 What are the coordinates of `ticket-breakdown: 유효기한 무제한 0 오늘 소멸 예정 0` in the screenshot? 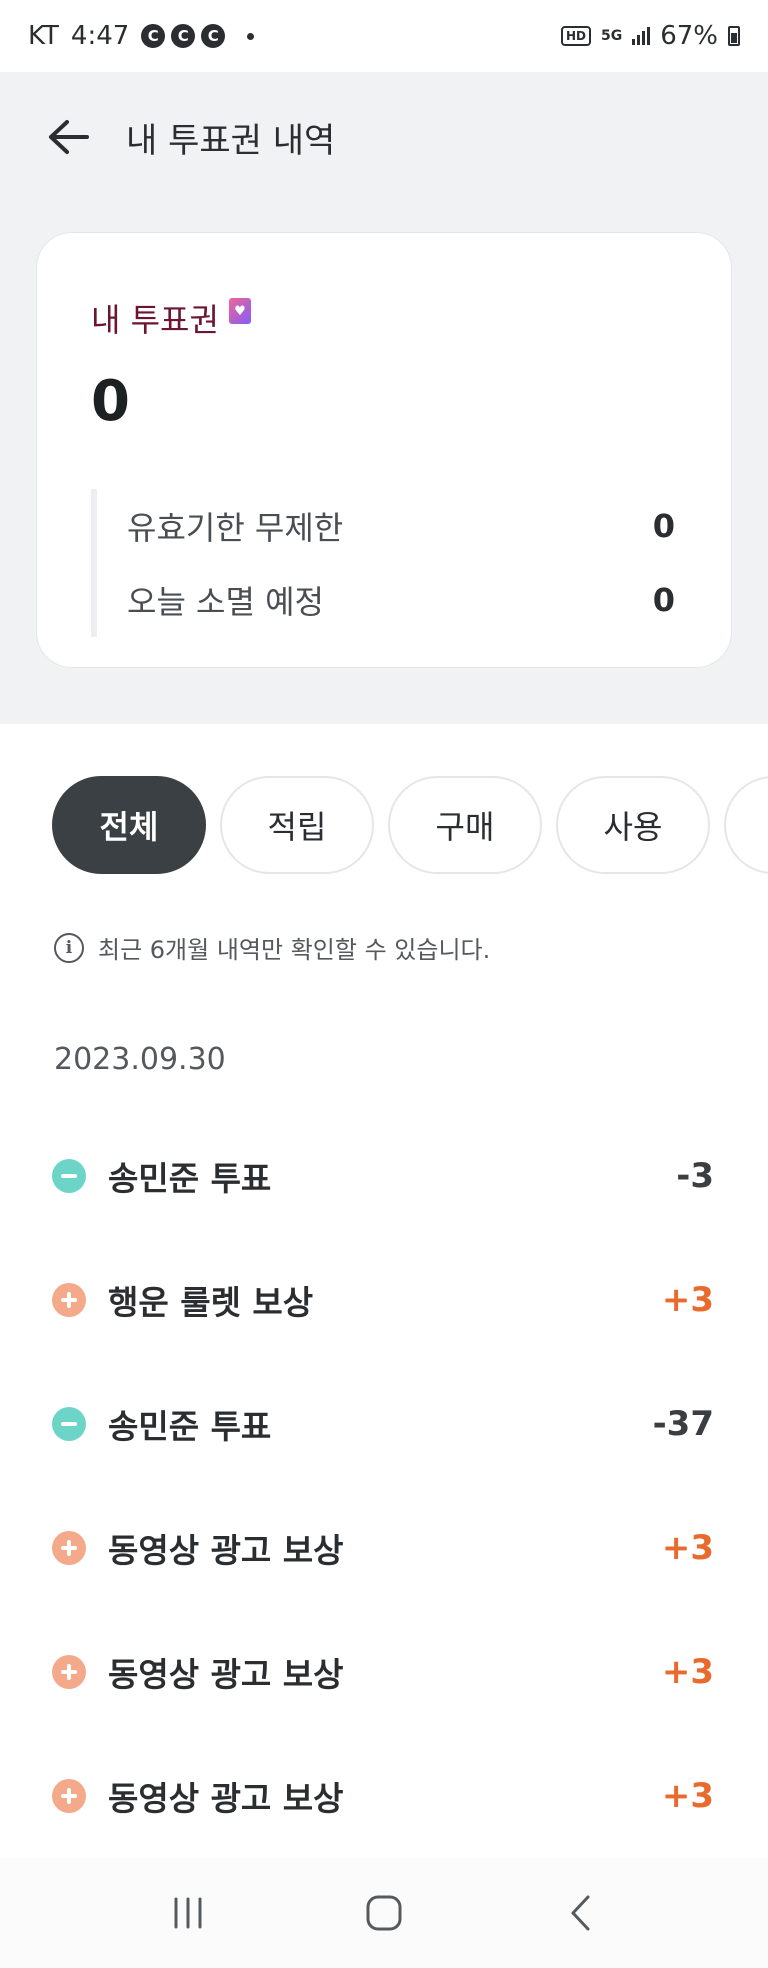 It's located at (385, 563).